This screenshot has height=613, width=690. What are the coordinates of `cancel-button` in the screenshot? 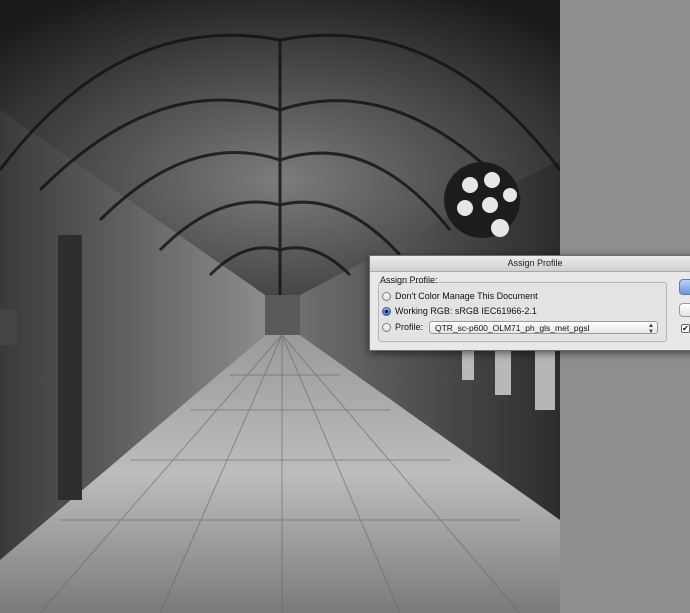 It's located at (684, 310).